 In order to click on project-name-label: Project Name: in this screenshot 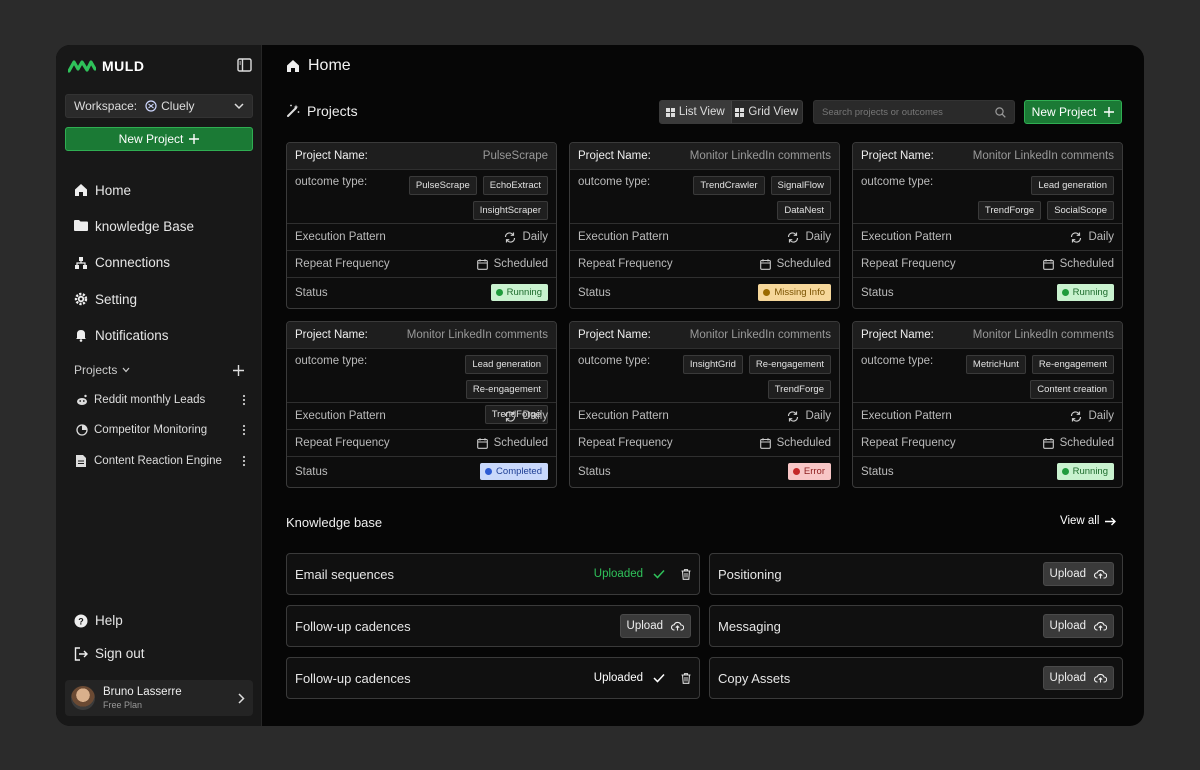, I will do `click(897, 335)`.